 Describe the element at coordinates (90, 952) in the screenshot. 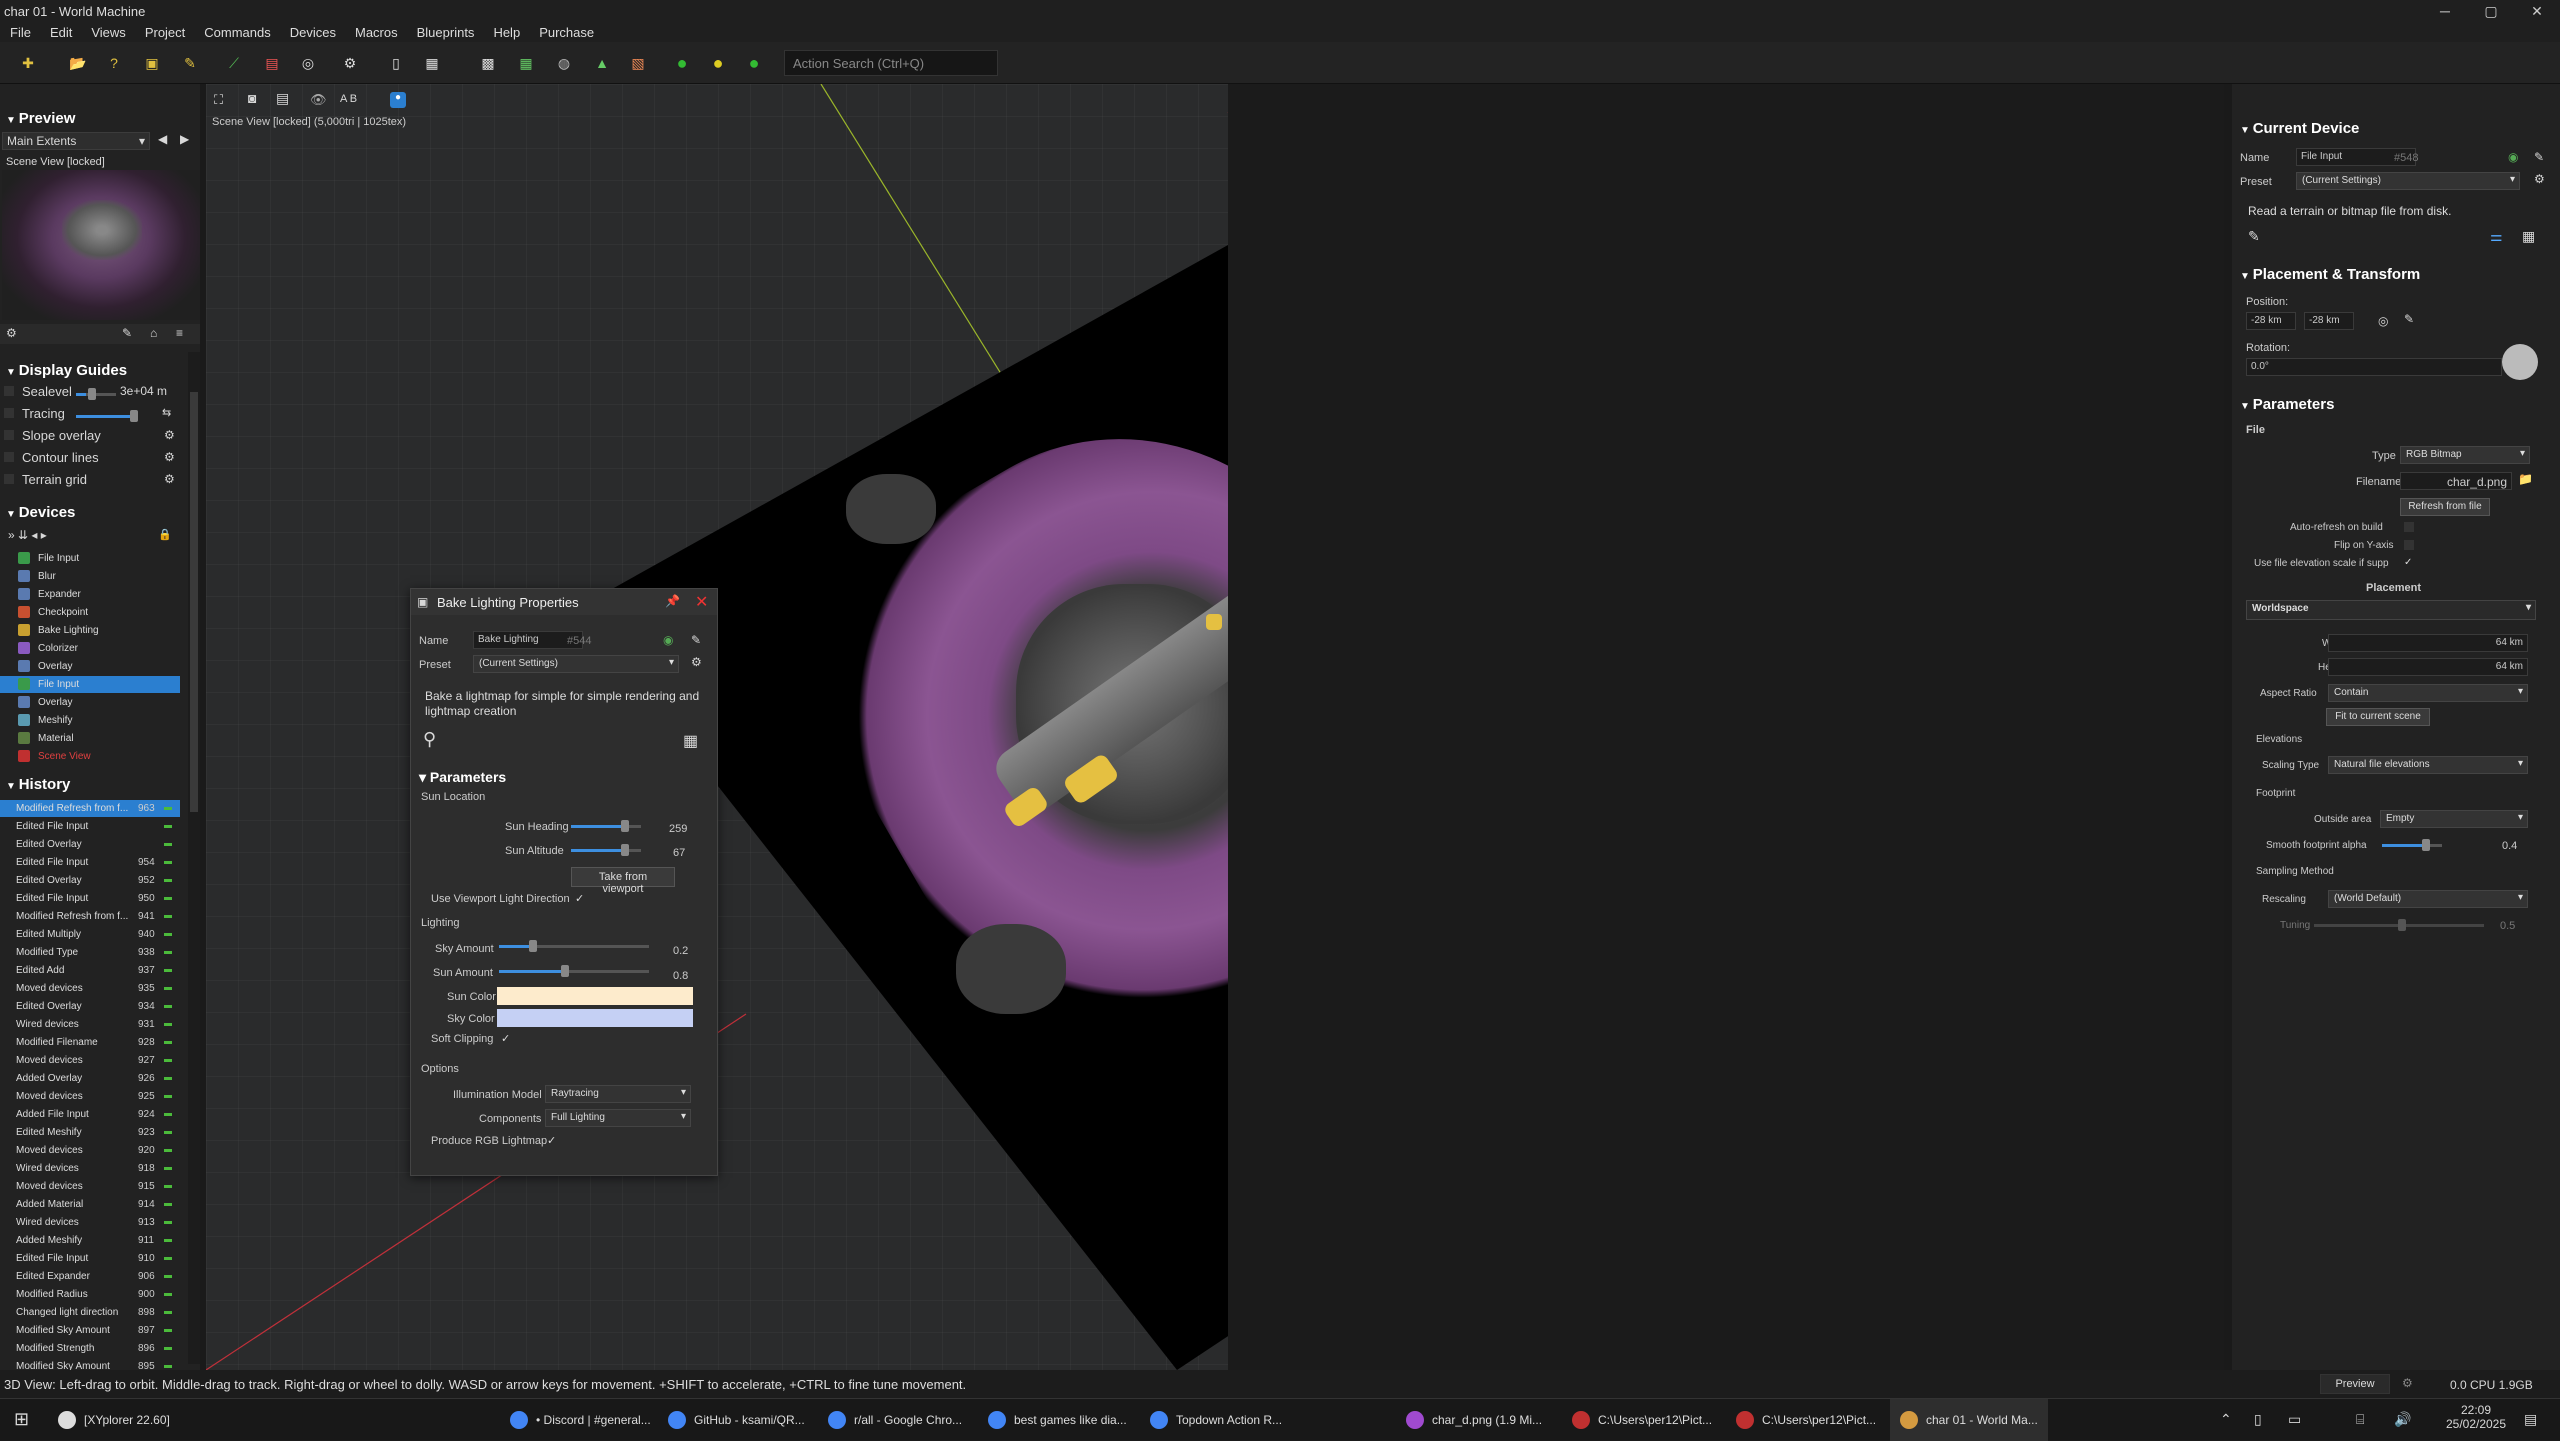

I see `history-item: Modified Type 938` at that location.